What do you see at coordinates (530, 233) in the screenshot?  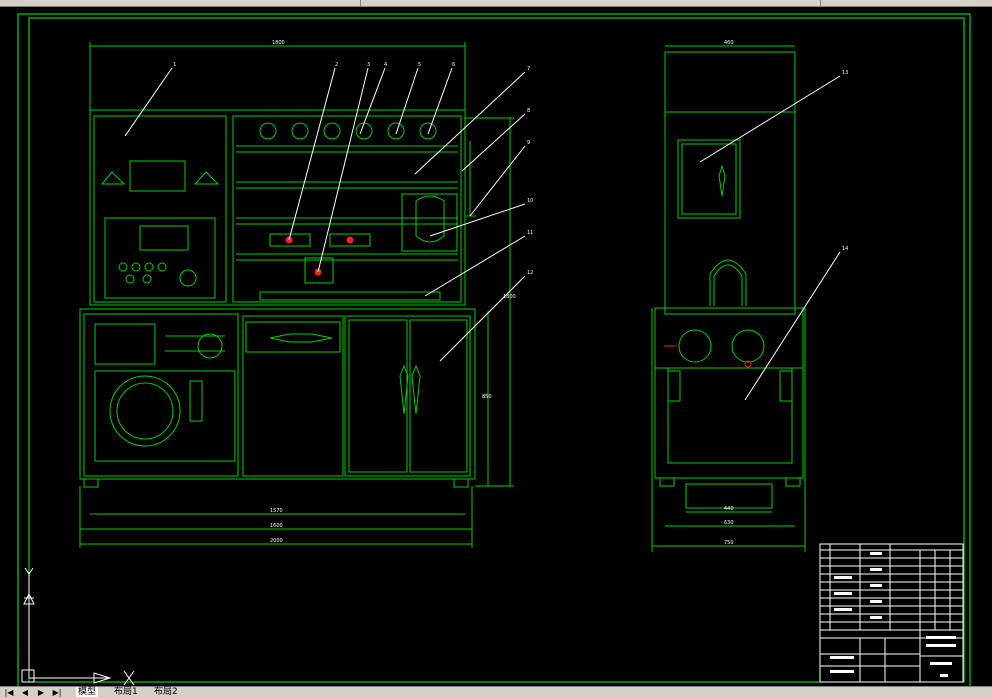 I see `callout-11: 11` at bounding box center [530, 233].